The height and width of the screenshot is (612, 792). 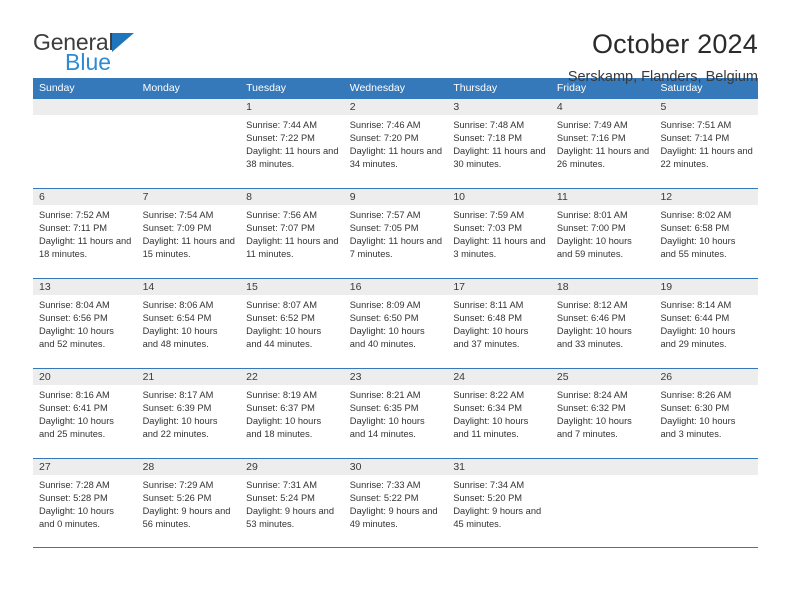 I want to click on generalblue-logo: General Blue, so click(x=118, y=50).